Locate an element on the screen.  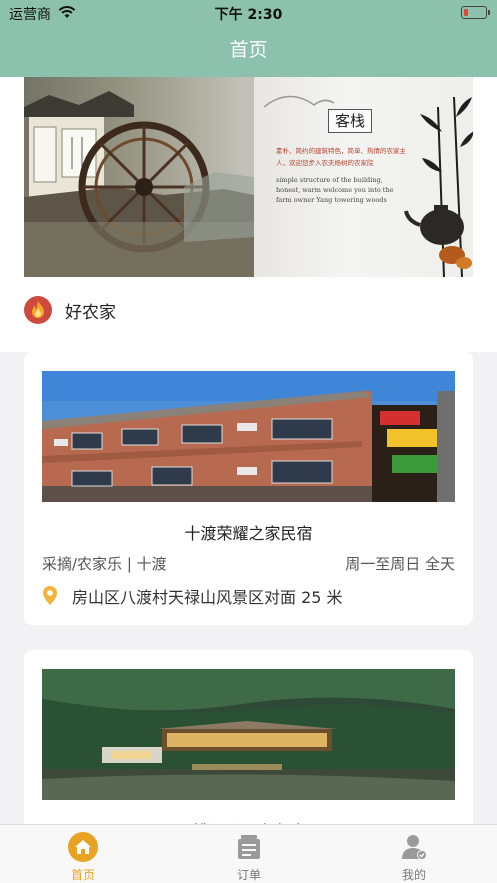
tab-home-label: 首页 is located at coordinates (82, 875).